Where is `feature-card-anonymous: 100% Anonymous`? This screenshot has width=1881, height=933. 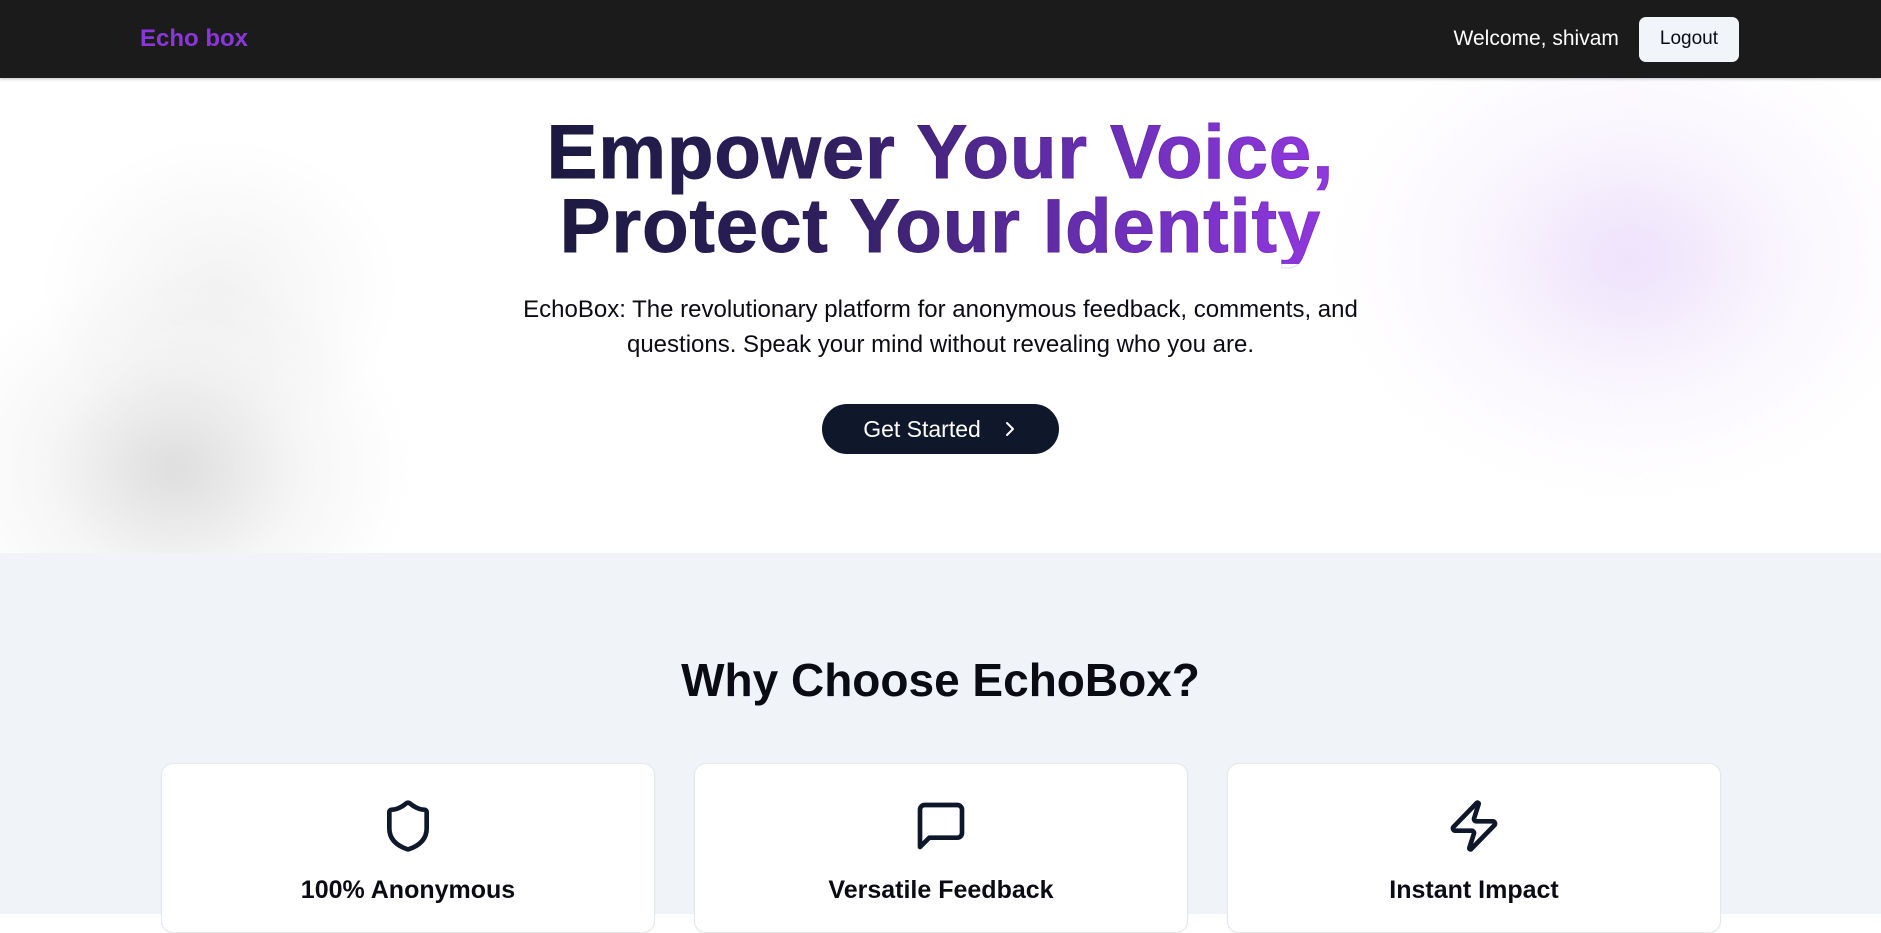
feature-card-anonymous: 100% Anonymous is located at coordinates (408, 848).